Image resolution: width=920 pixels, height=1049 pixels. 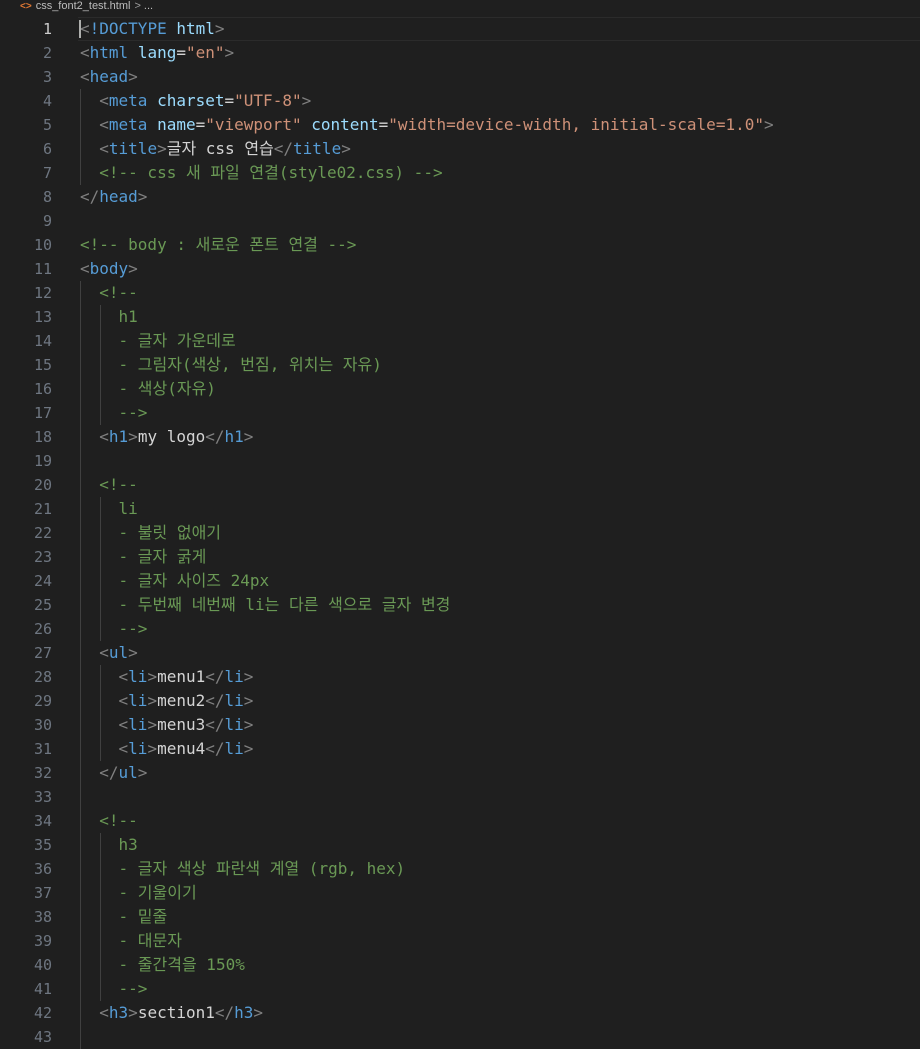 I want to click on code-line: 9, so click(x=460, y=221).